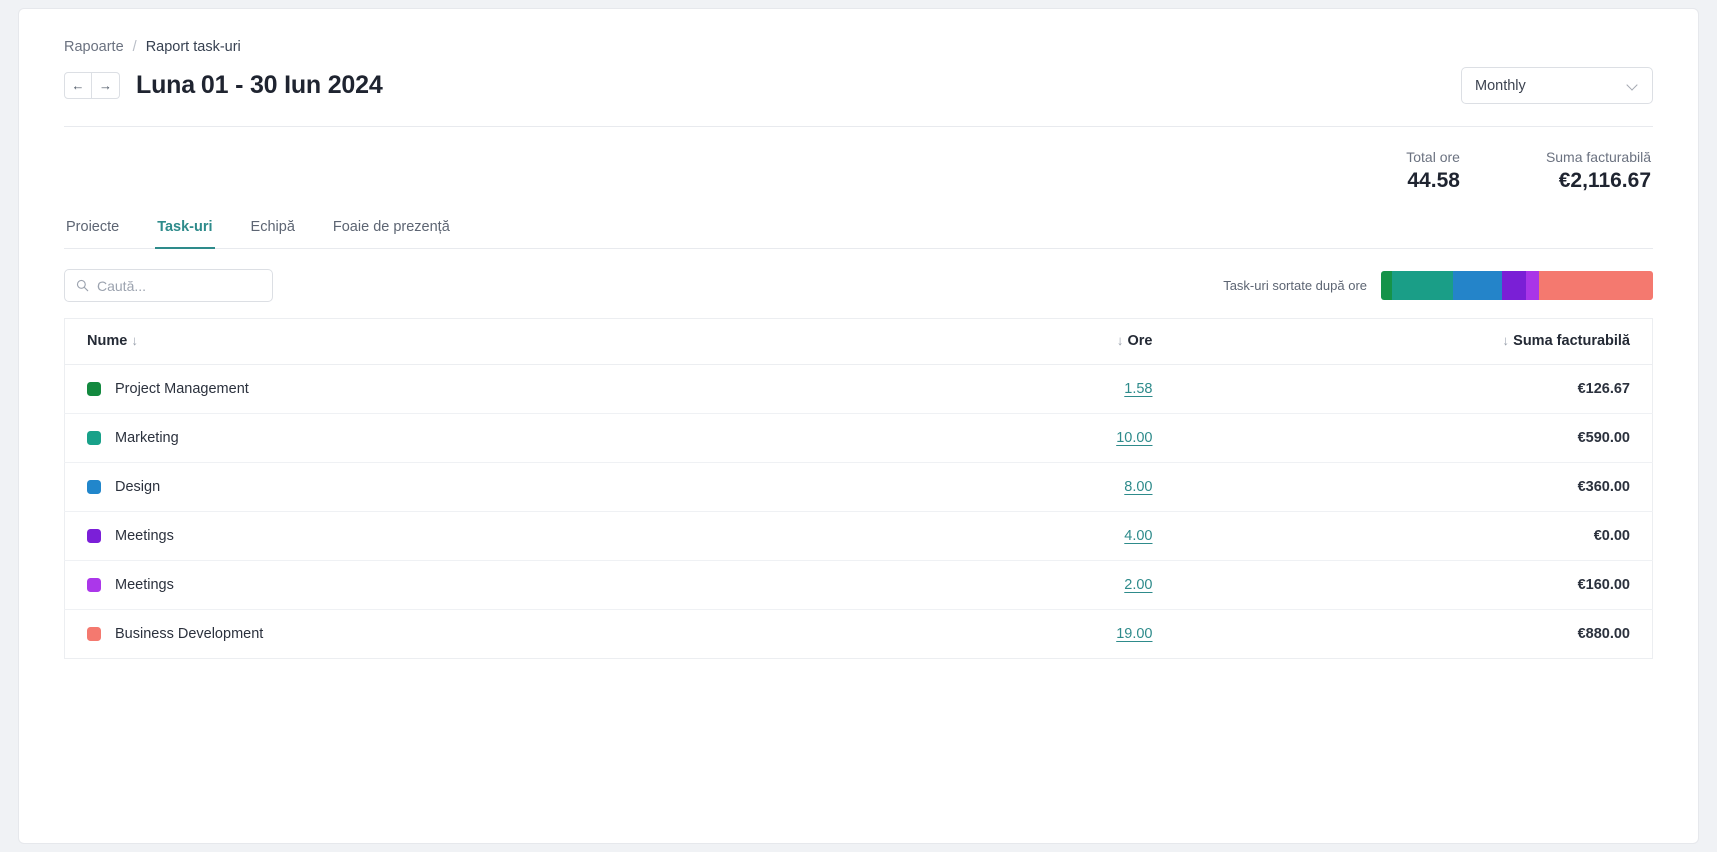 Image resolution: width=1717 pixels, height=852 pixels. Describe the element at coordinates (932, 634) in the screenshot. I see `cell-hours: 19.00` at that location.